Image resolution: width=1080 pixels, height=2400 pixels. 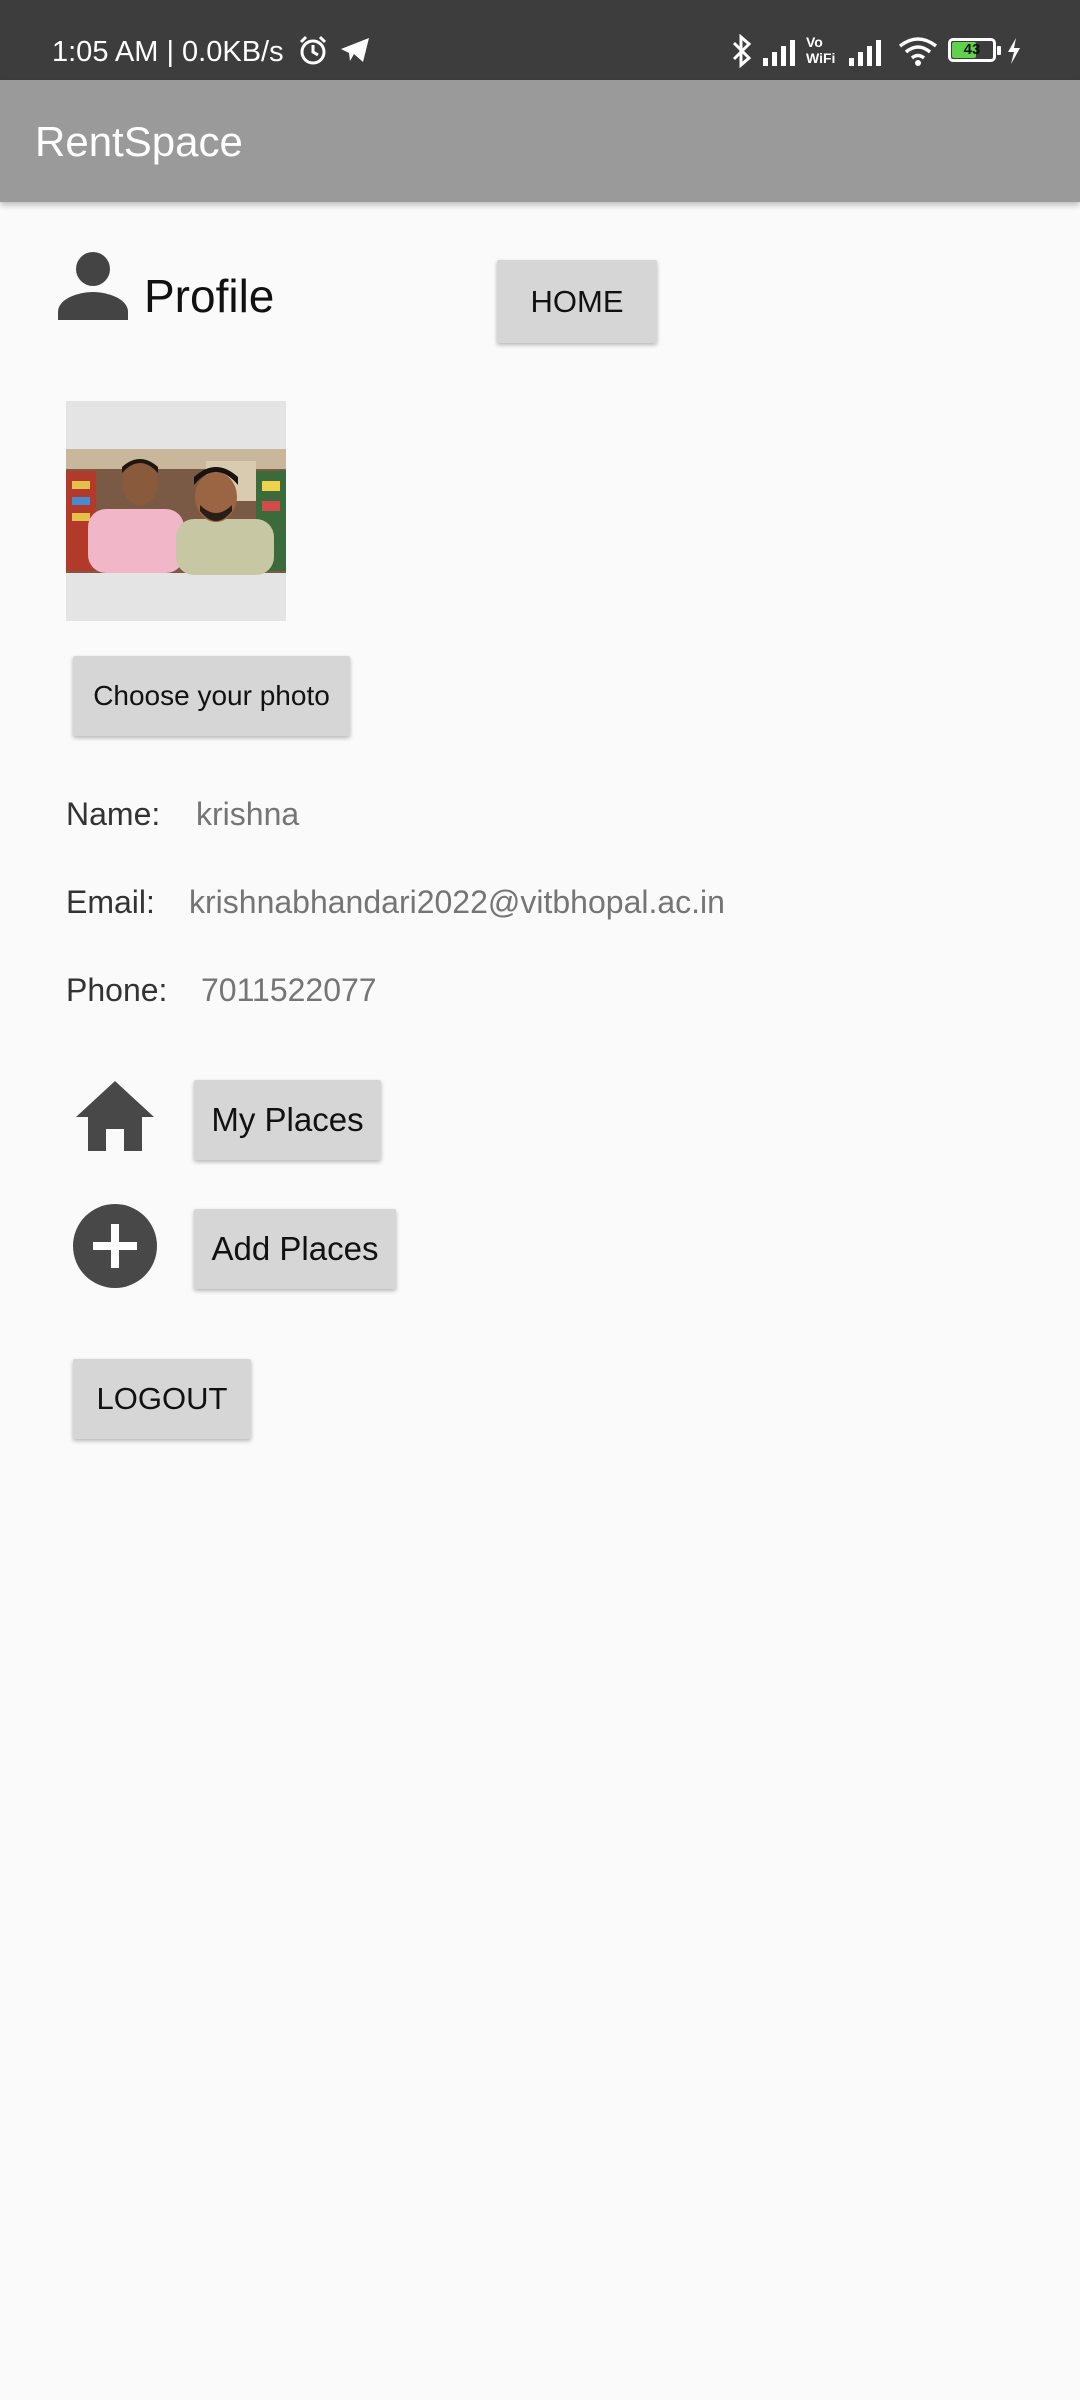 I want to click on app-bar: RentSpace, so click(x=540, y=141).